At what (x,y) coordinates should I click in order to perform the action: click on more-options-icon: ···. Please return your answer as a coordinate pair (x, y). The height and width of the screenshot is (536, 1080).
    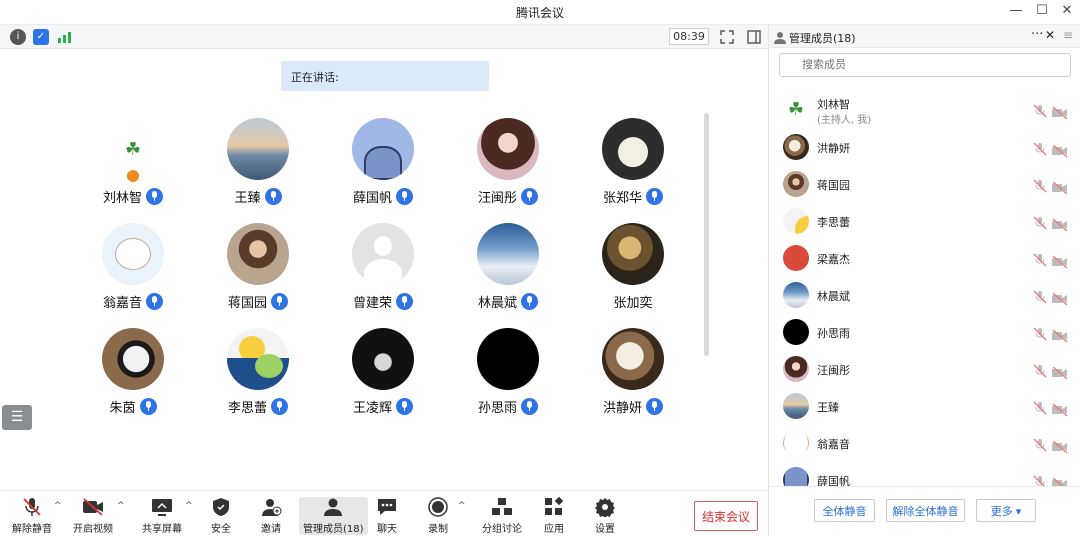
    Looking at the image, I should click on (1037, 34).